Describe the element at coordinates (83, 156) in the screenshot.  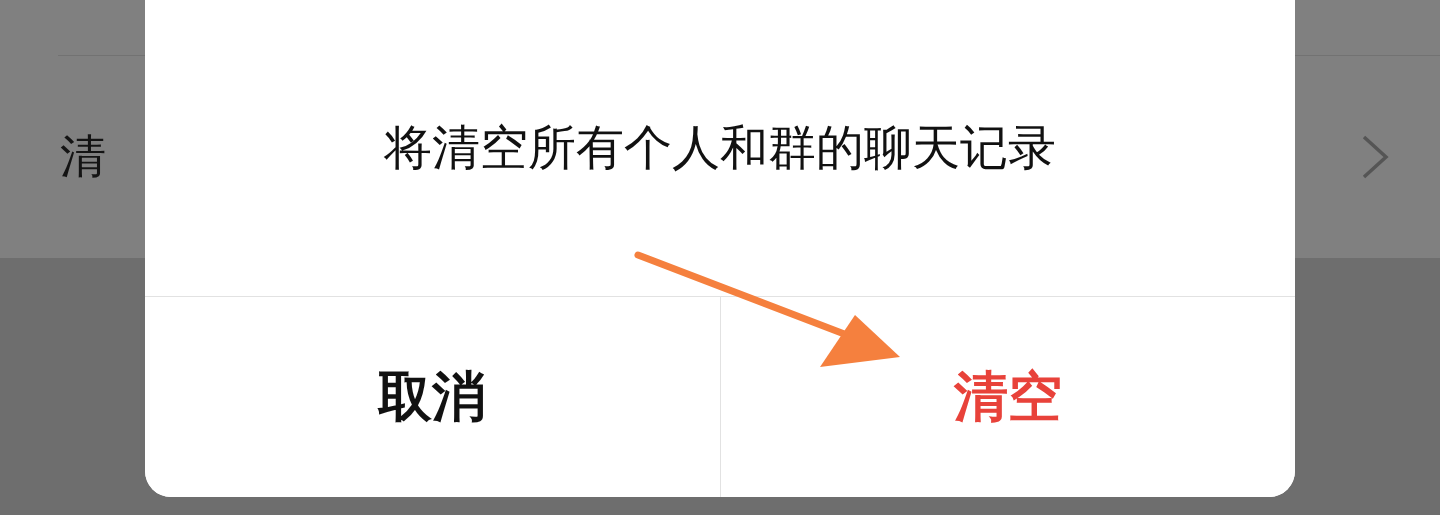
I see `settings-row-label: 清` at that location.